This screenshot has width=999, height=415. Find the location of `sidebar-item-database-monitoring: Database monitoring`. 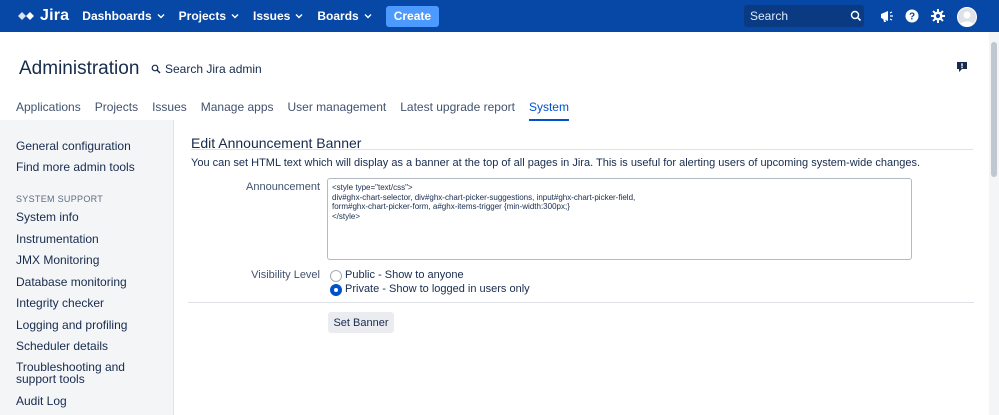

sidebar-item-database-monitoring: Database monitoring is located at coordinates (71, 282).